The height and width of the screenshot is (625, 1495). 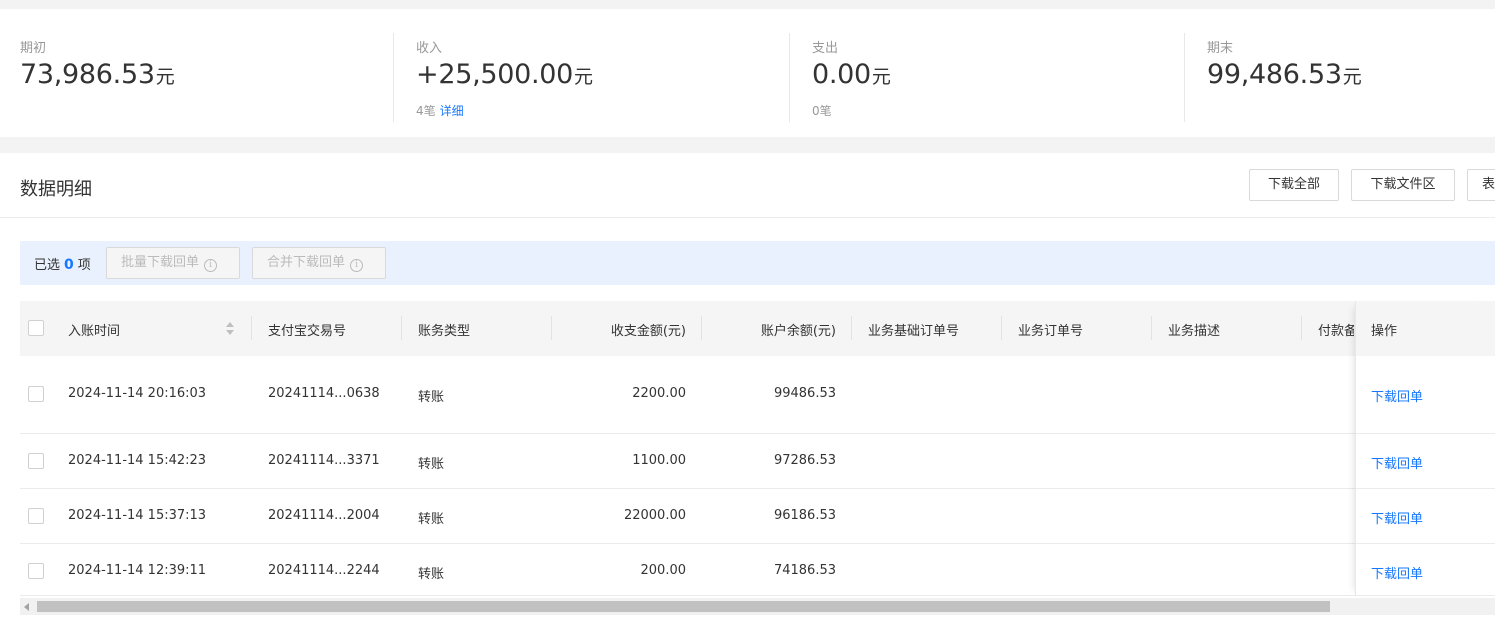 What do you see at coordinates (1294, 185) in the screenshot?
I see `download-all-button: 下载全部` at bounding box center [1294, 185].